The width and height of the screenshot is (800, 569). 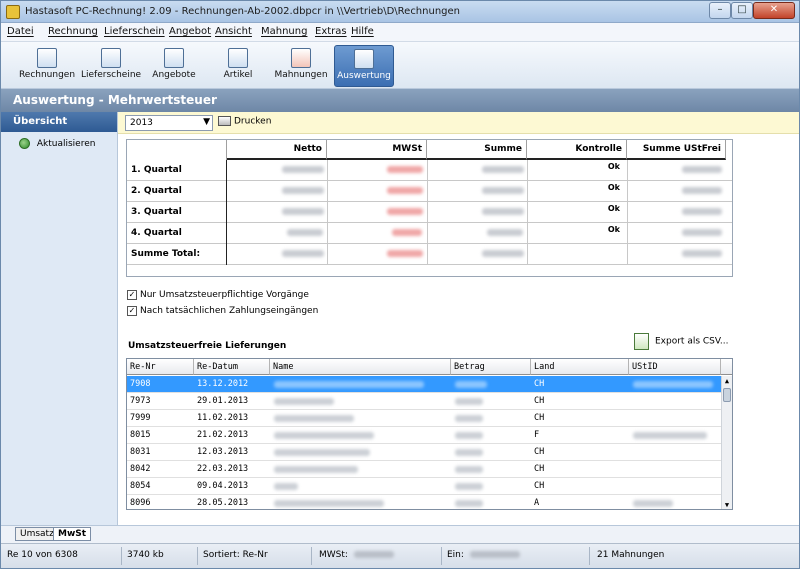 What do you see at coordinates (190, 31) in the screenshot?
I see `menu-angebot: Angebot` at bounding box center [190, 31].